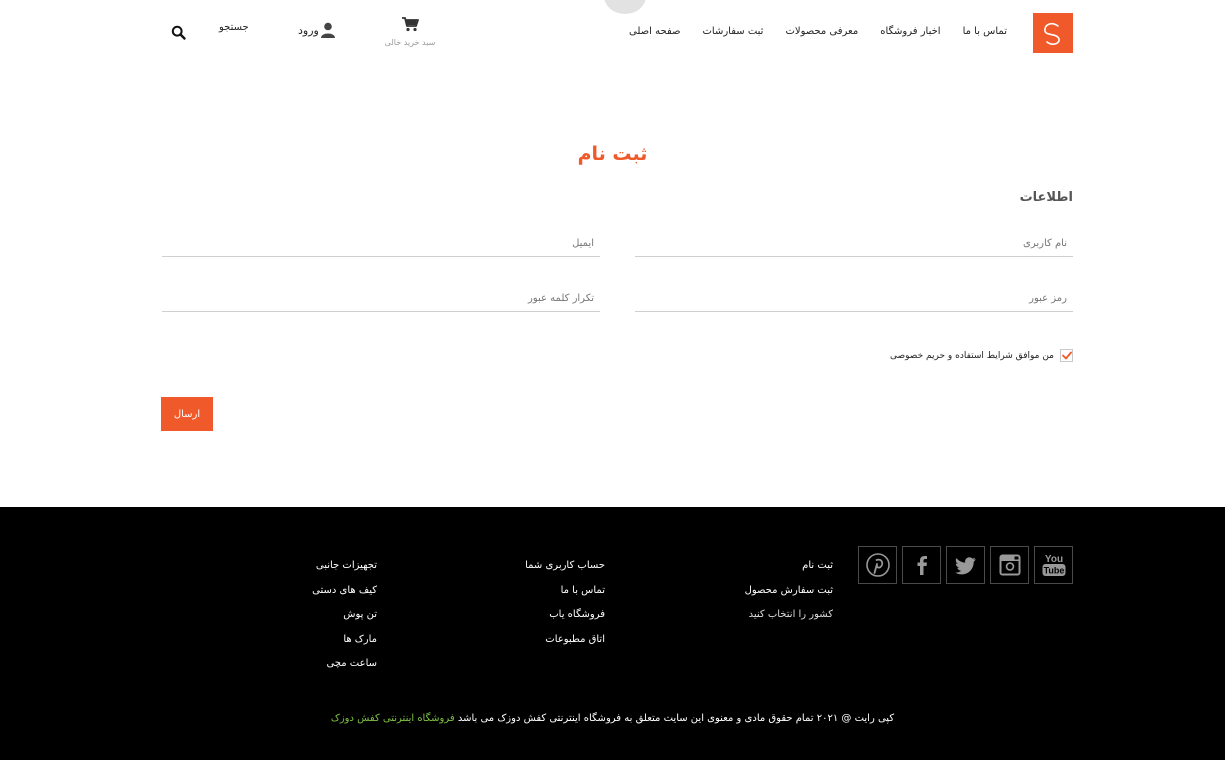 The width and height of the screenshot is (1225, 760). I want to click on twitter-link, so click(965, 565).